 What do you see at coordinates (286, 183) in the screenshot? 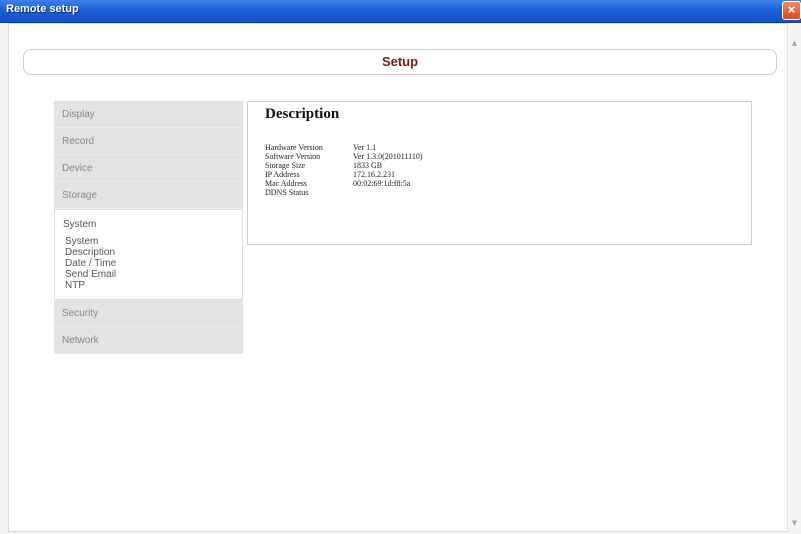
I see `info-label: Mac Address` at bounding box center [286, 183].